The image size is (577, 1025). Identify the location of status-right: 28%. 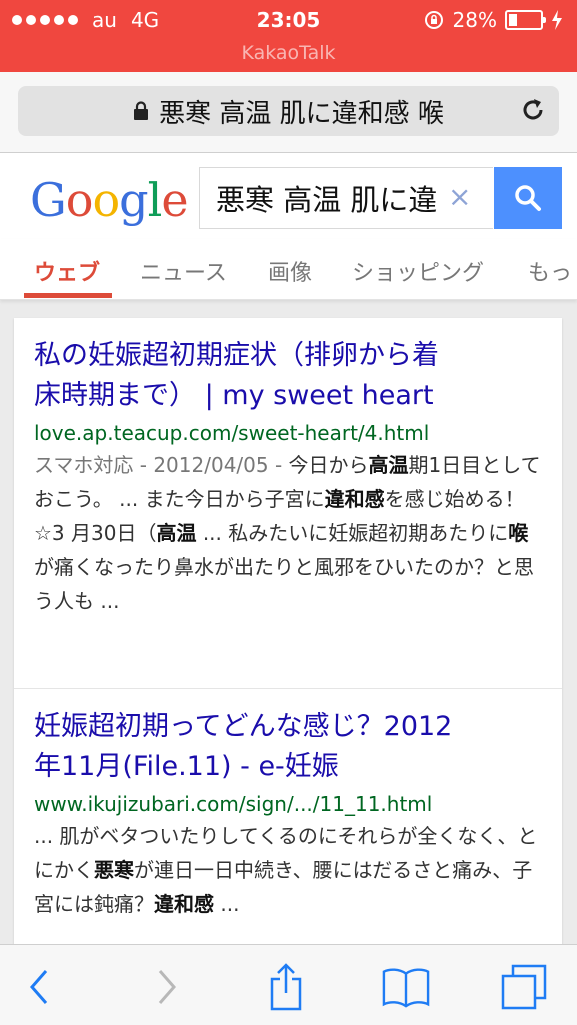
(493, 20).